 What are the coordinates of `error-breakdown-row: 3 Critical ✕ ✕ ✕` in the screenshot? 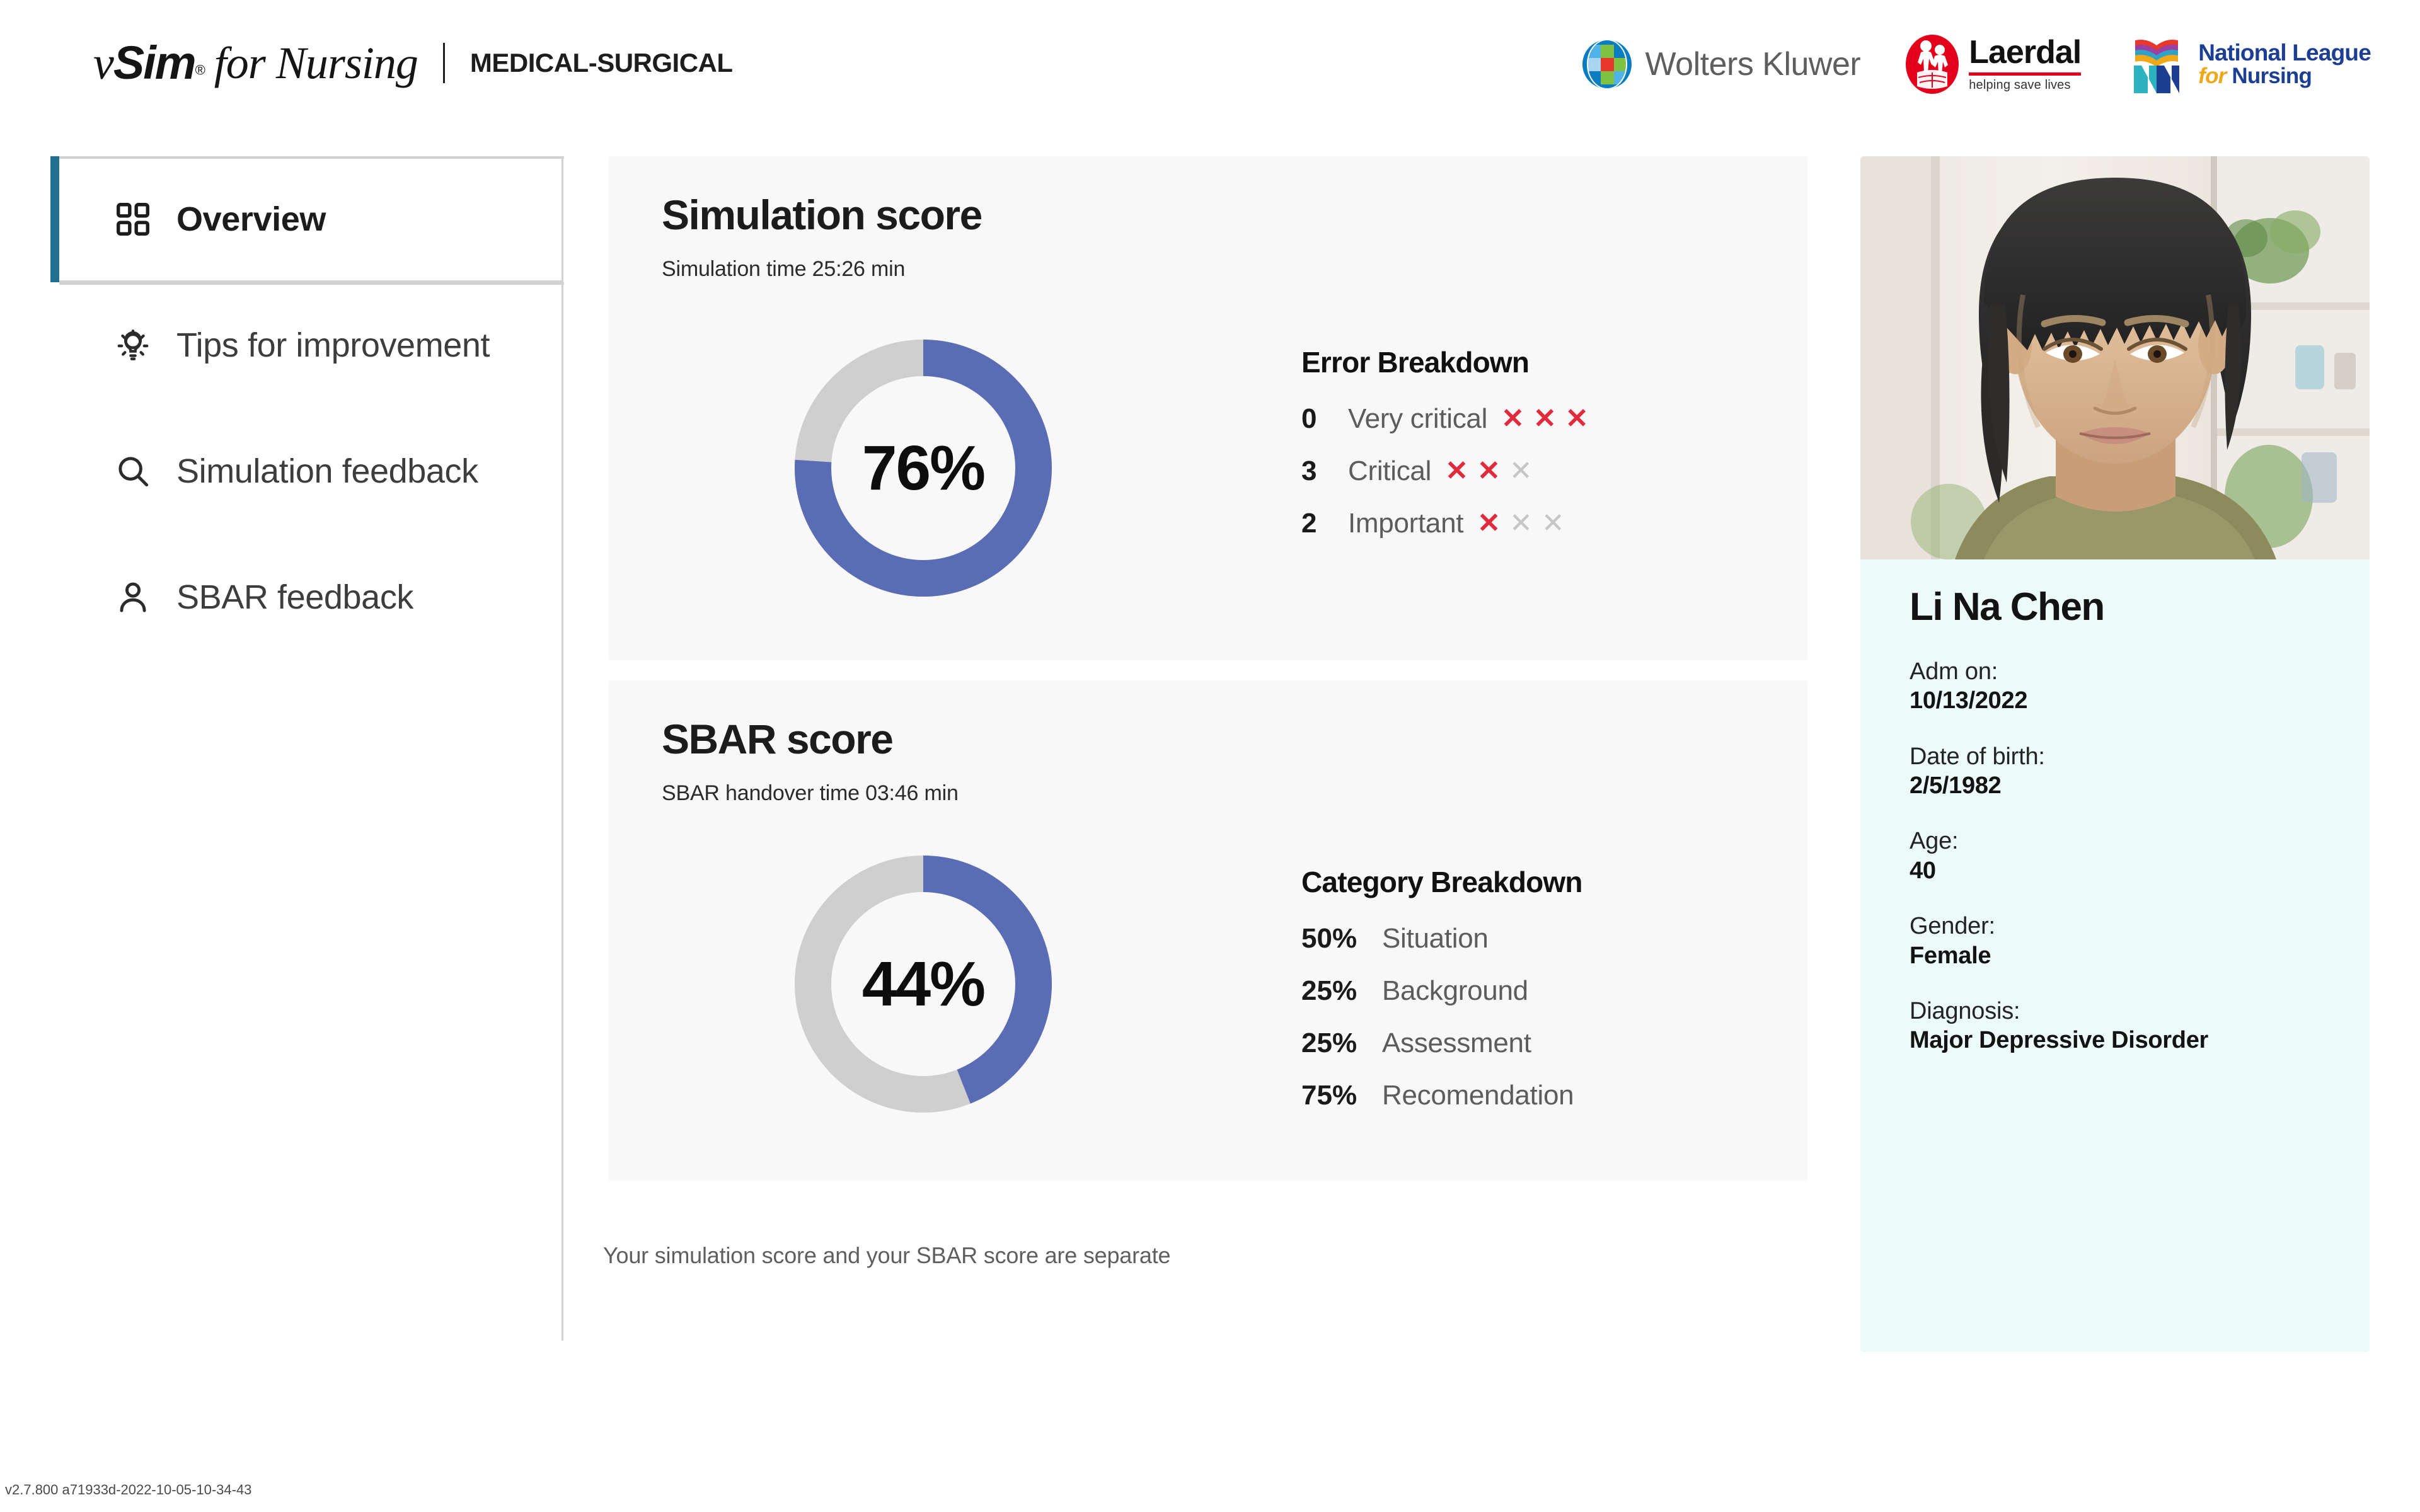 It's located at (1445, 481).